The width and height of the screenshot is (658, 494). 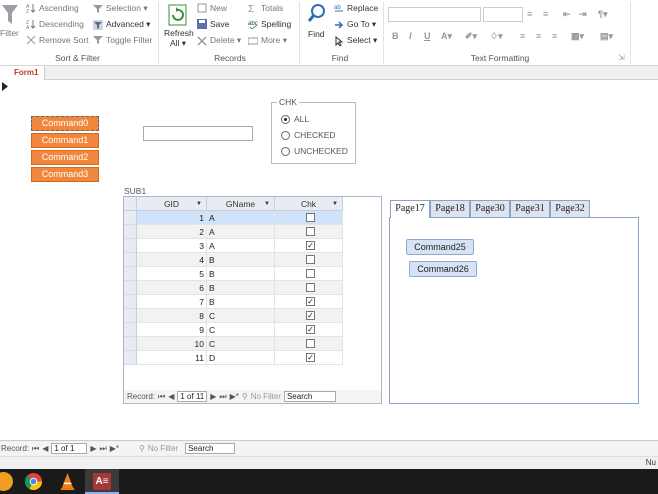 I want to click on replace-button: ab Replace, so click(x=356, y=8).